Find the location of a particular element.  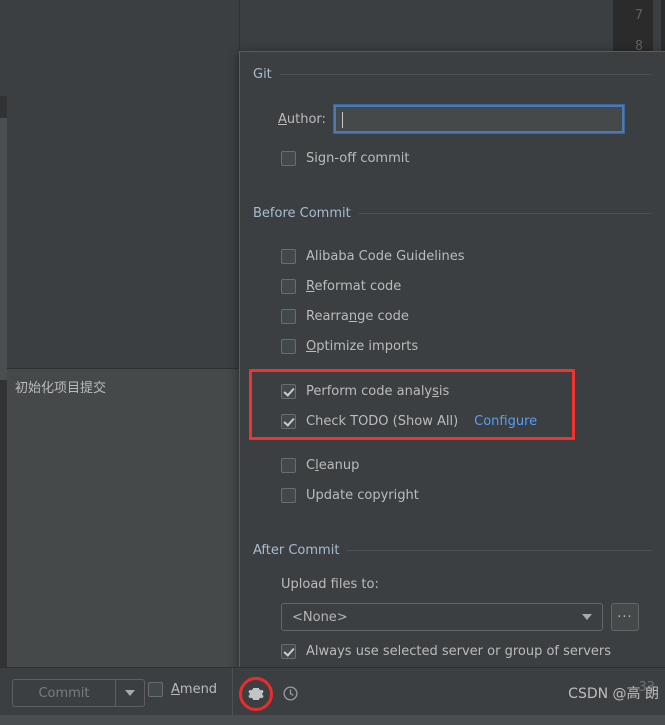

commit-button-group: Commit is located at coordinates (78, 693).